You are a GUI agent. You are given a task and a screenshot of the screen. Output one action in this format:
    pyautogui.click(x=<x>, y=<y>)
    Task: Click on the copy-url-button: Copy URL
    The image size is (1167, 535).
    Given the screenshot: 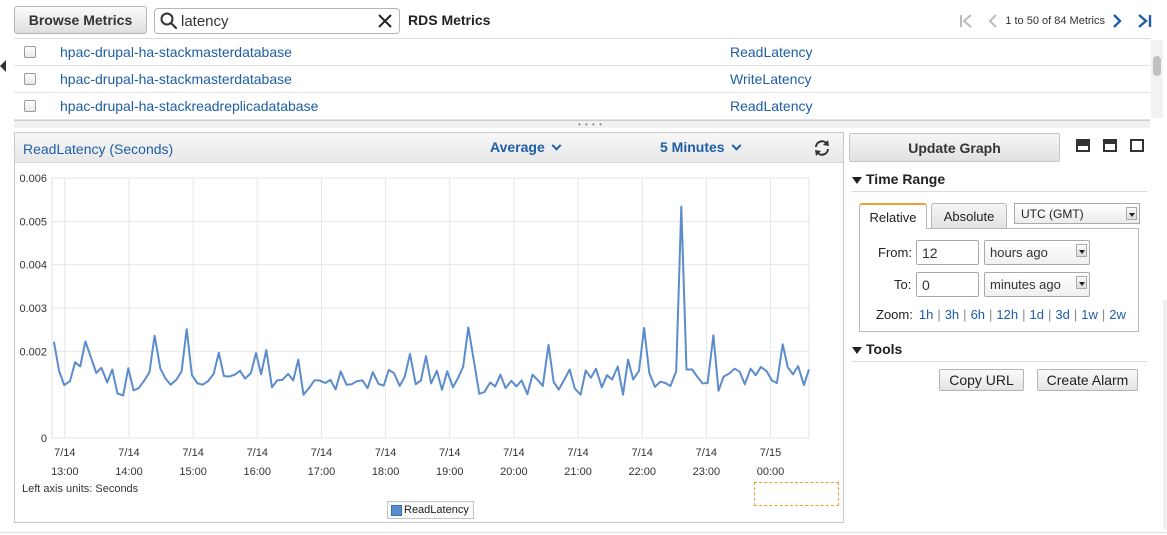 What is the action you would take?
    pyautogui.click(x=981, y=380)
    